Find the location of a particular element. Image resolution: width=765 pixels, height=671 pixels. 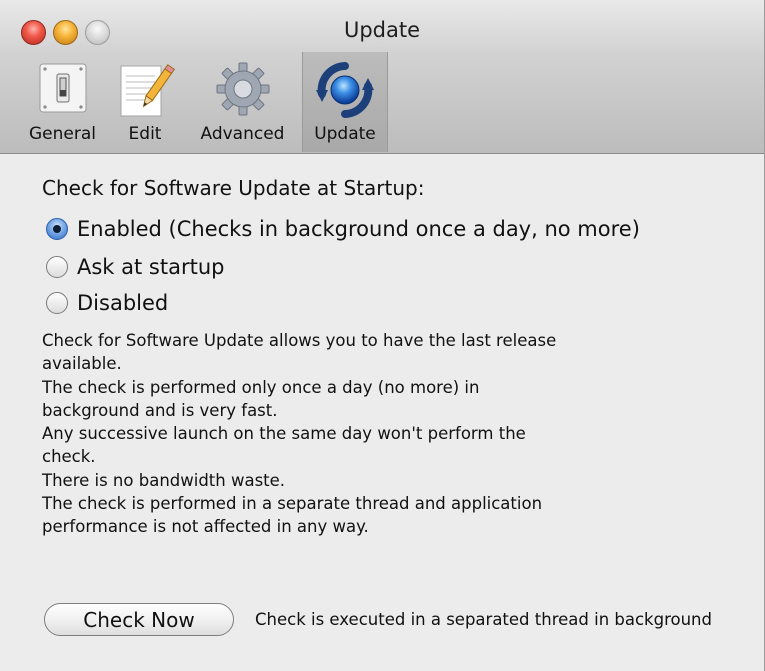

description-line: performance is not affected in any way. is located at coordinates (205, 527).